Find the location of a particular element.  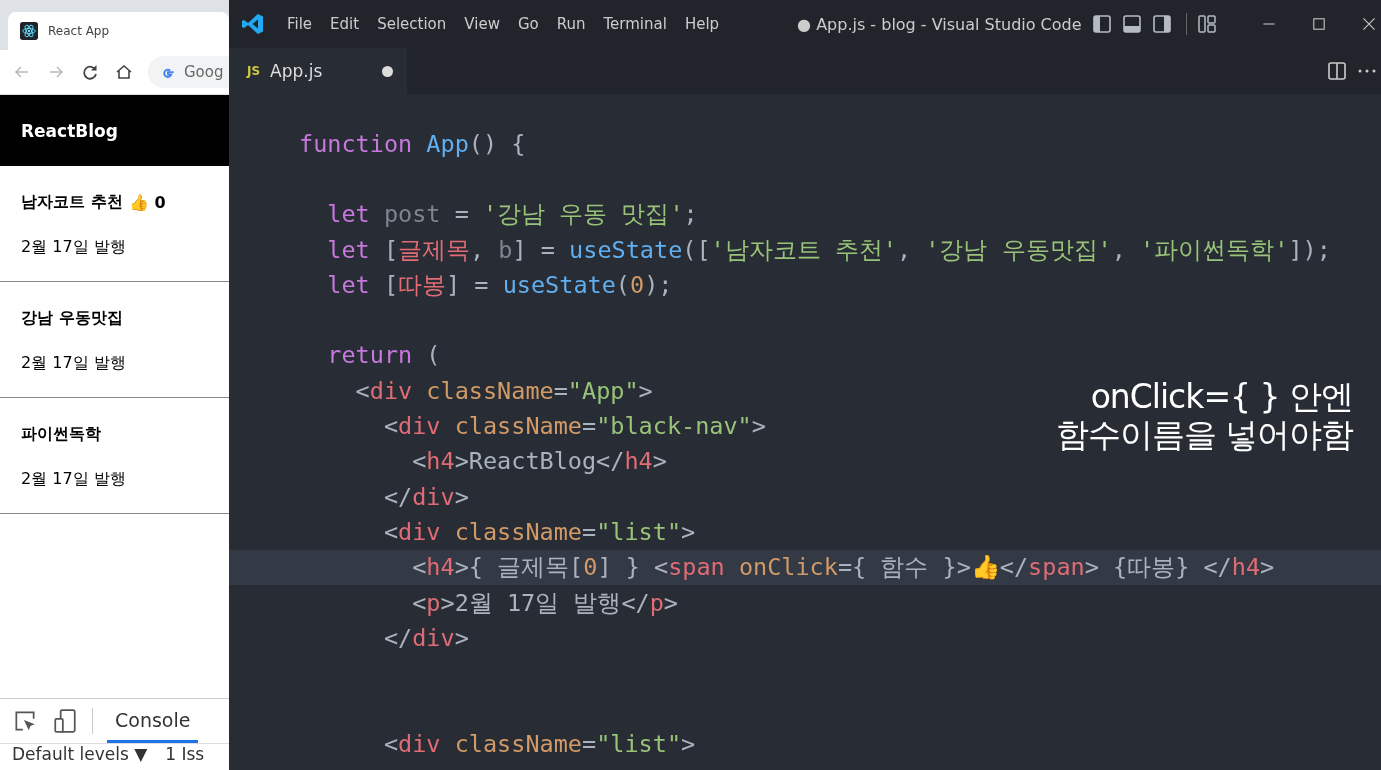

caption-text: 함수이름을 넣어야함 is located at coordinates (1204, 434).